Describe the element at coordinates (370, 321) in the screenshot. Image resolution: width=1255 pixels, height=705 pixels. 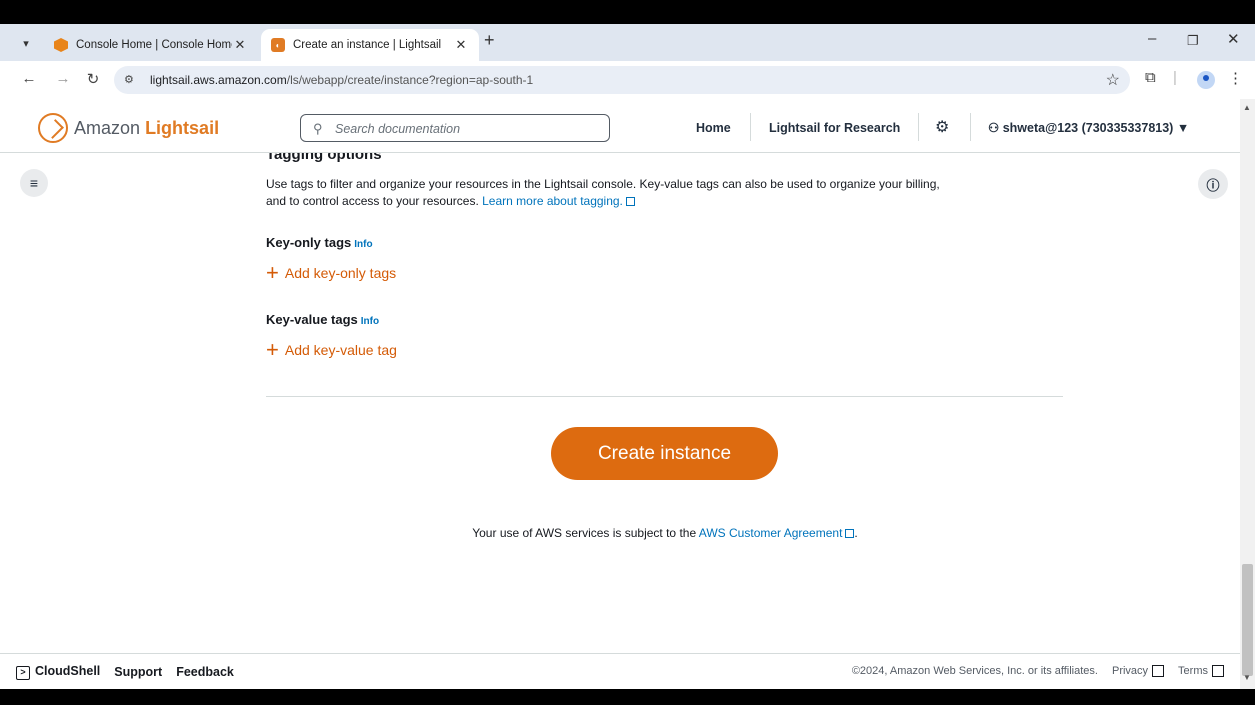
I see `key-value-info-link: Info` at that location.